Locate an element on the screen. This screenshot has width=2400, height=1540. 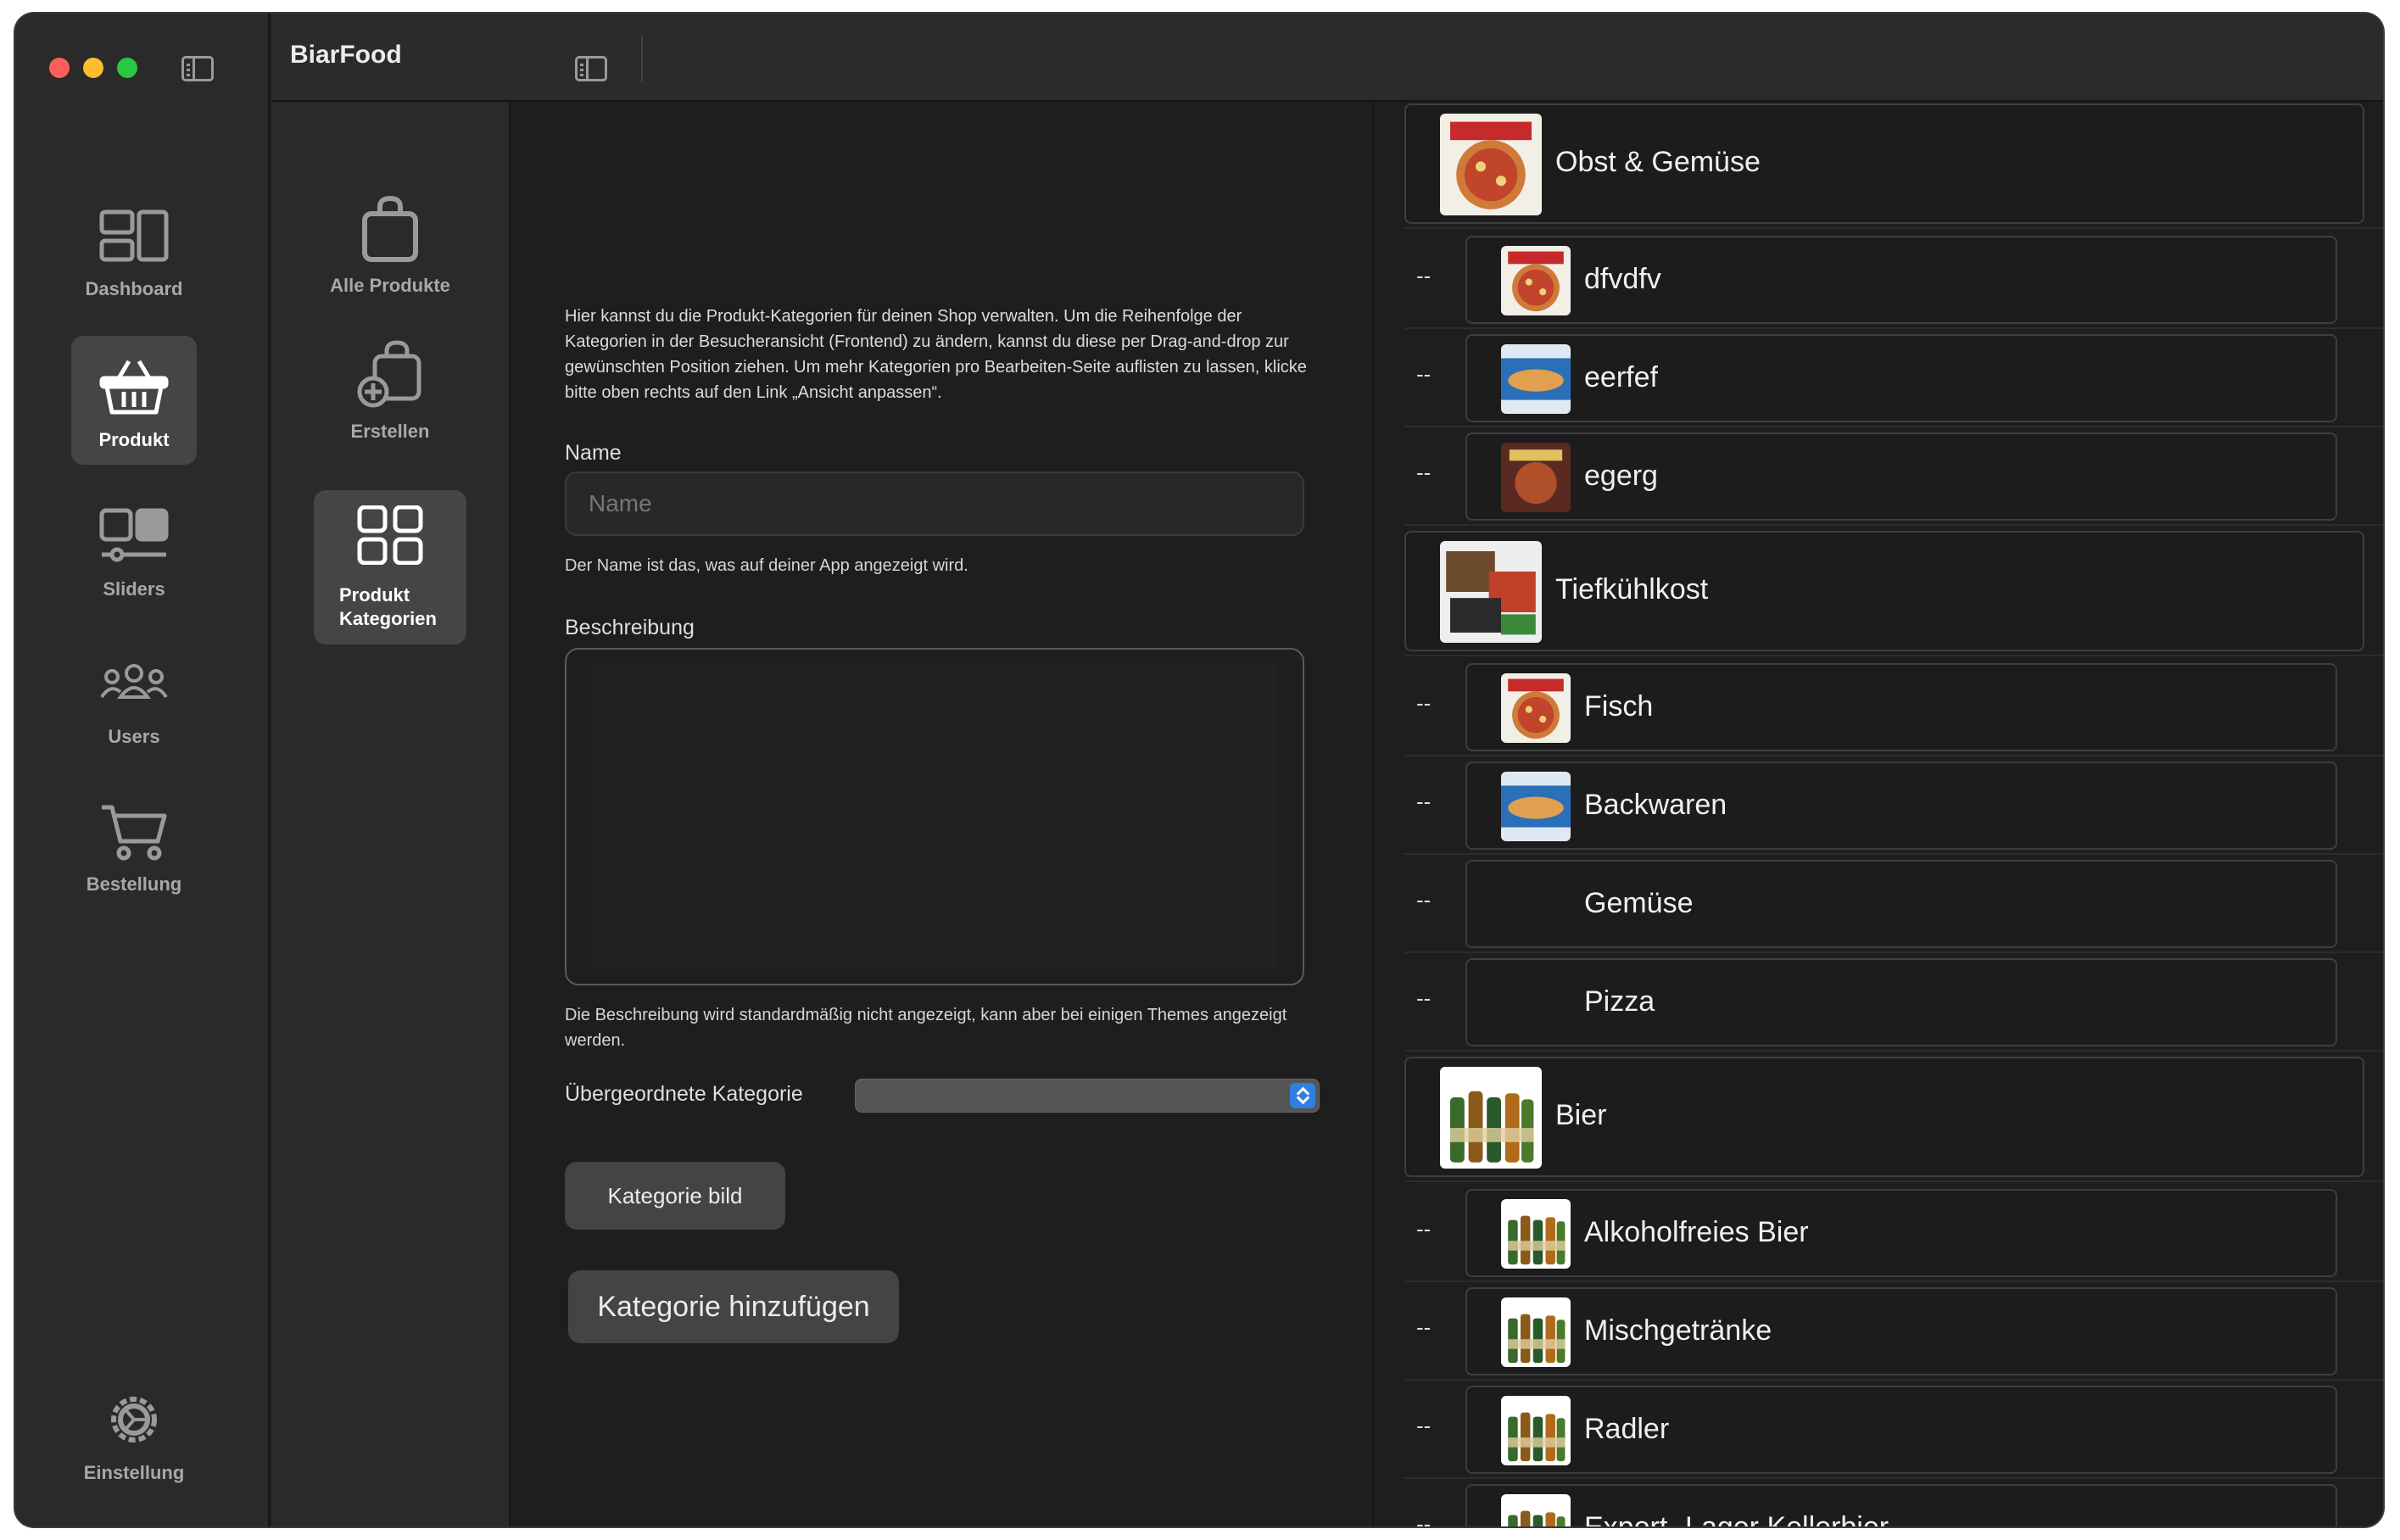
dashboard-icon is located at coordinates (134, 235).